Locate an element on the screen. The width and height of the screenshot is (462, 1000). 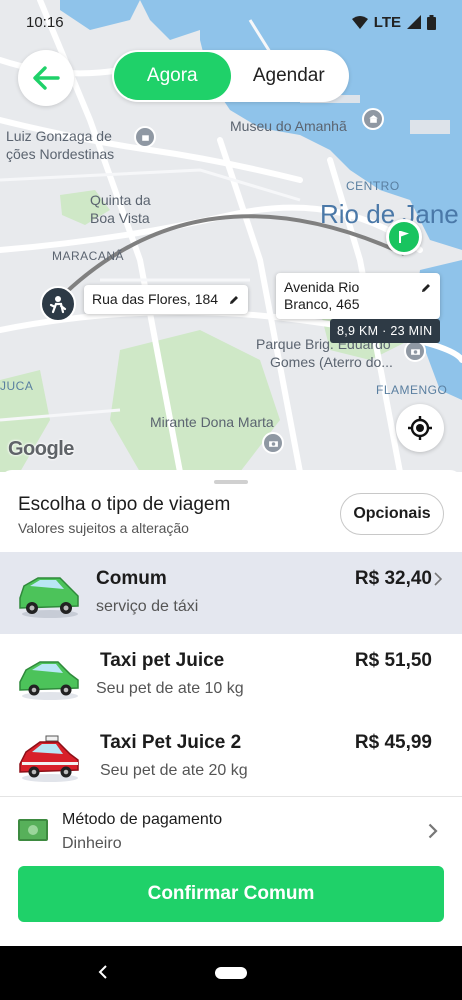
crosshair-icon is located at coordinates (420, 428).